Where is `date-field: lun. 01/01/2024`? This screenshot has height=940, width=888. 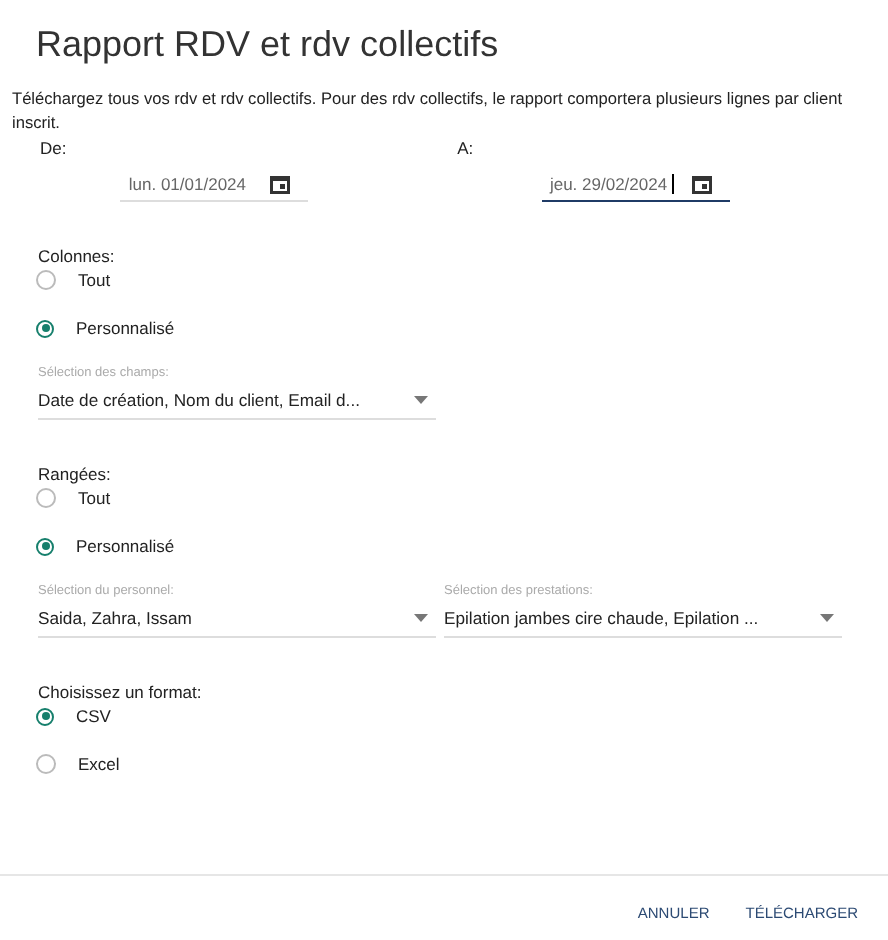
date-field: lun. 01/01/2024 is located at coordinates (214, 186).